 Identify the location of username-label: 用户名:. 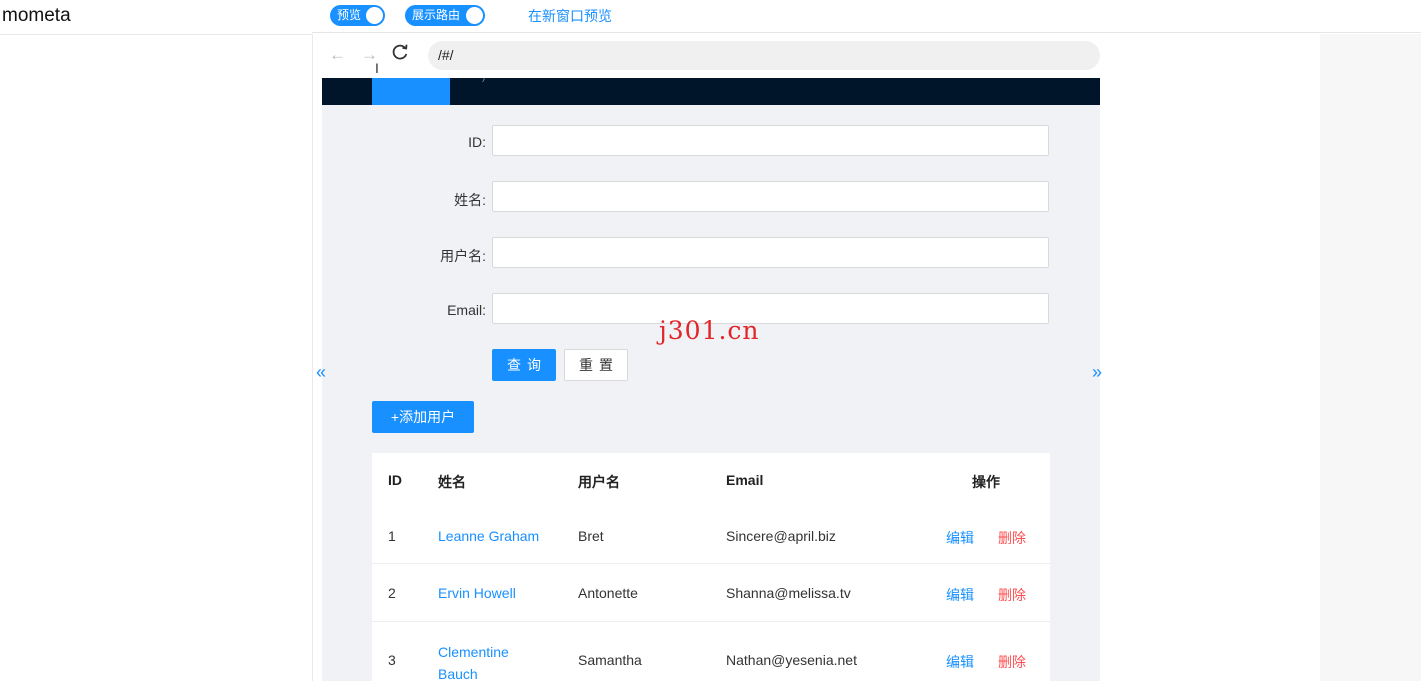
(463, 256).